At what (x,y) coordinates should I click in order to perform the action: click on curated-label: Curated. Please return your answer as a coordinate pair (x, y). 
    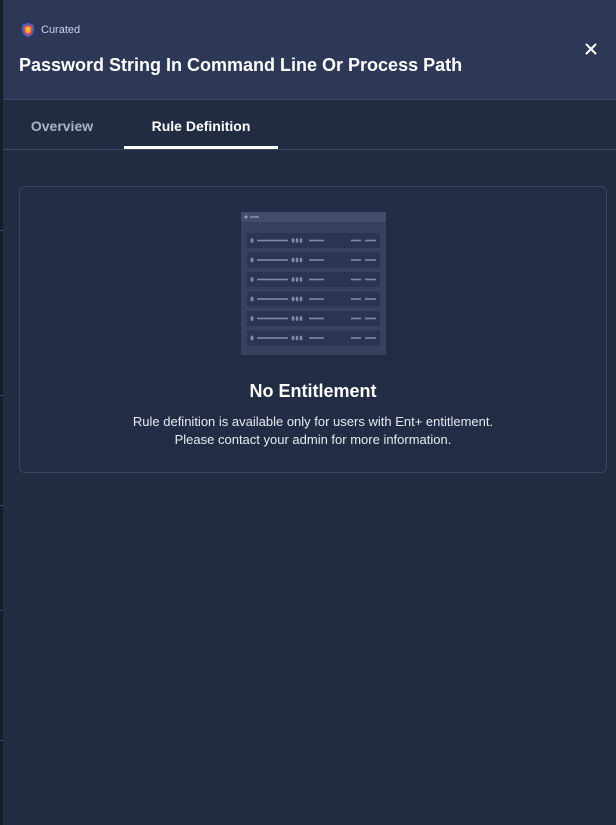
    Looking at the image, I should click on (61, 30).